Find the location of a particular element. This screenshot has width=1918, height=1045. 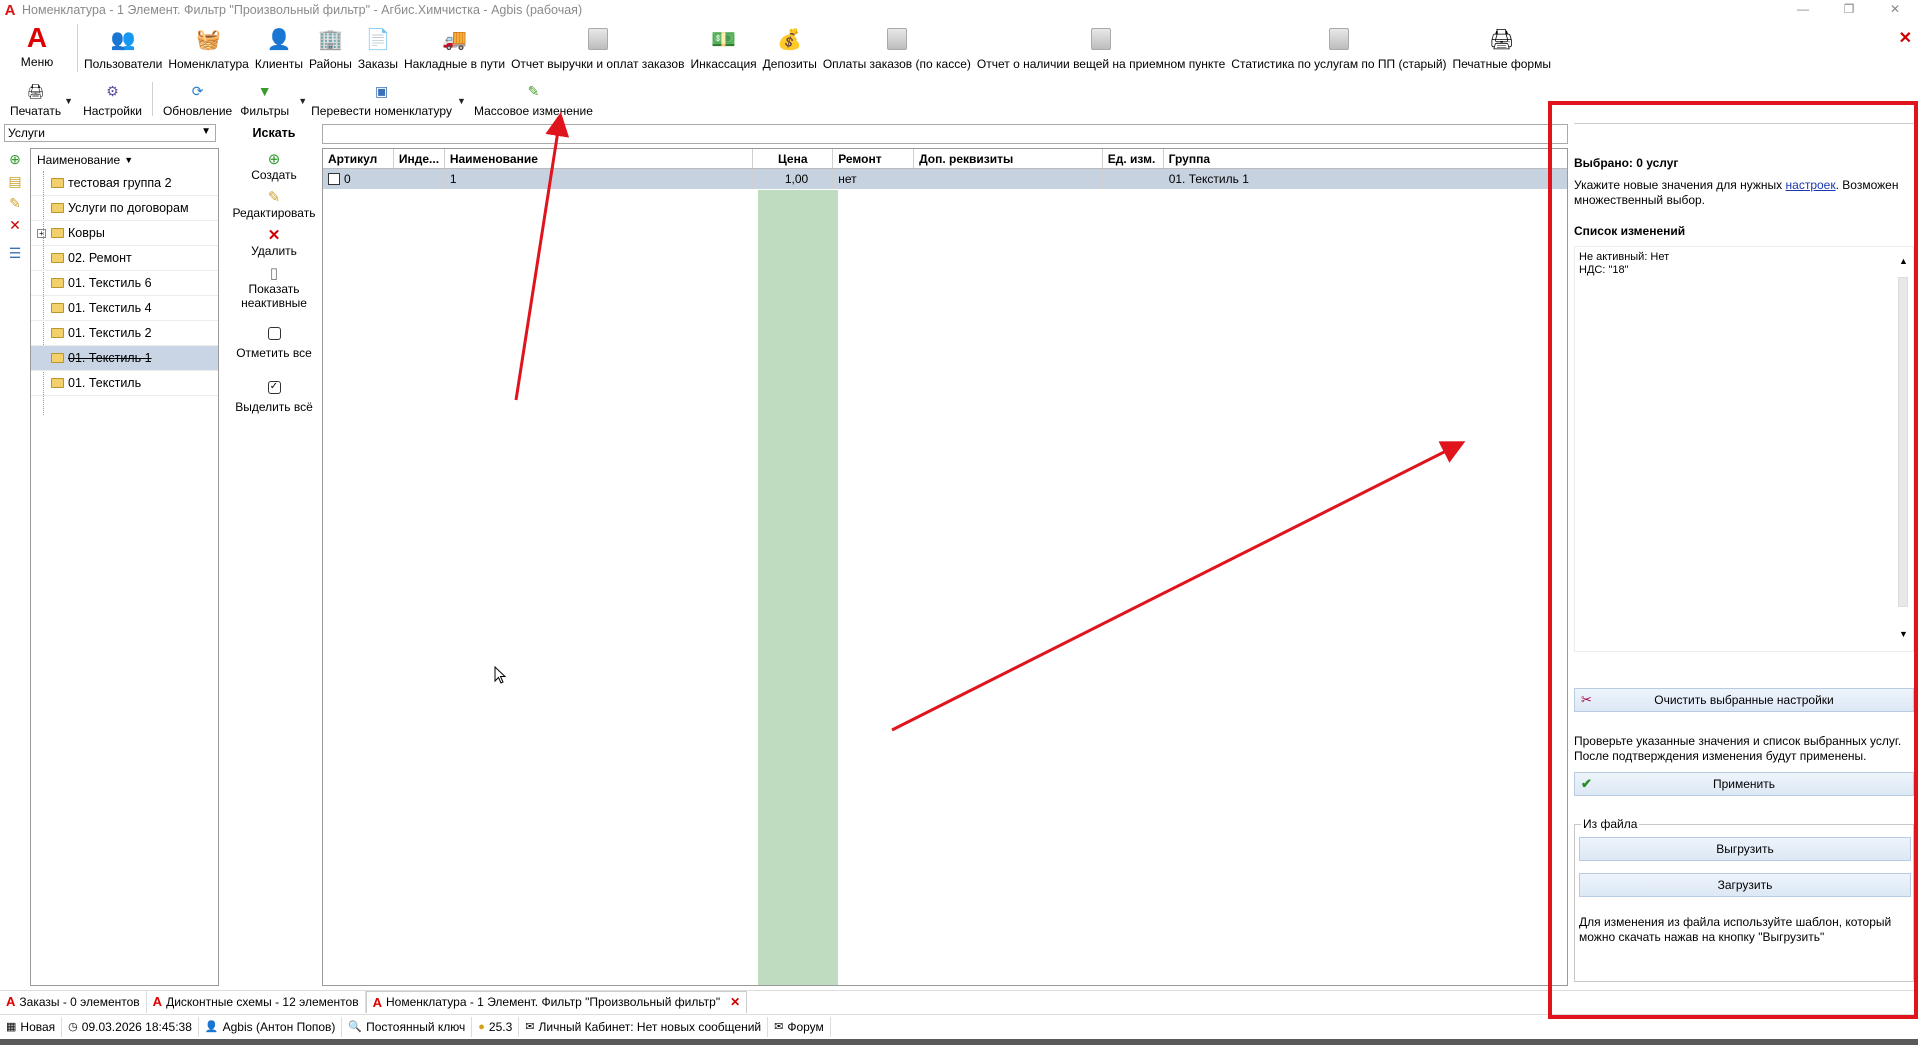

annotation-arrow-up is located at coordinates (542, 256).